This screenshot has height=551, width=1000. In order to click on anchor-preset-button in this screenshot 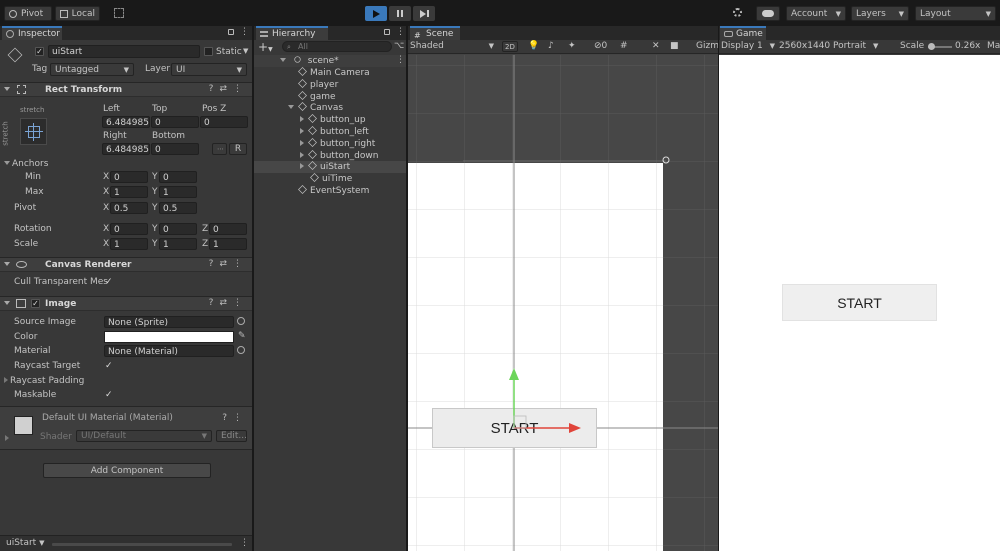, I will do `click(33, 131)`.